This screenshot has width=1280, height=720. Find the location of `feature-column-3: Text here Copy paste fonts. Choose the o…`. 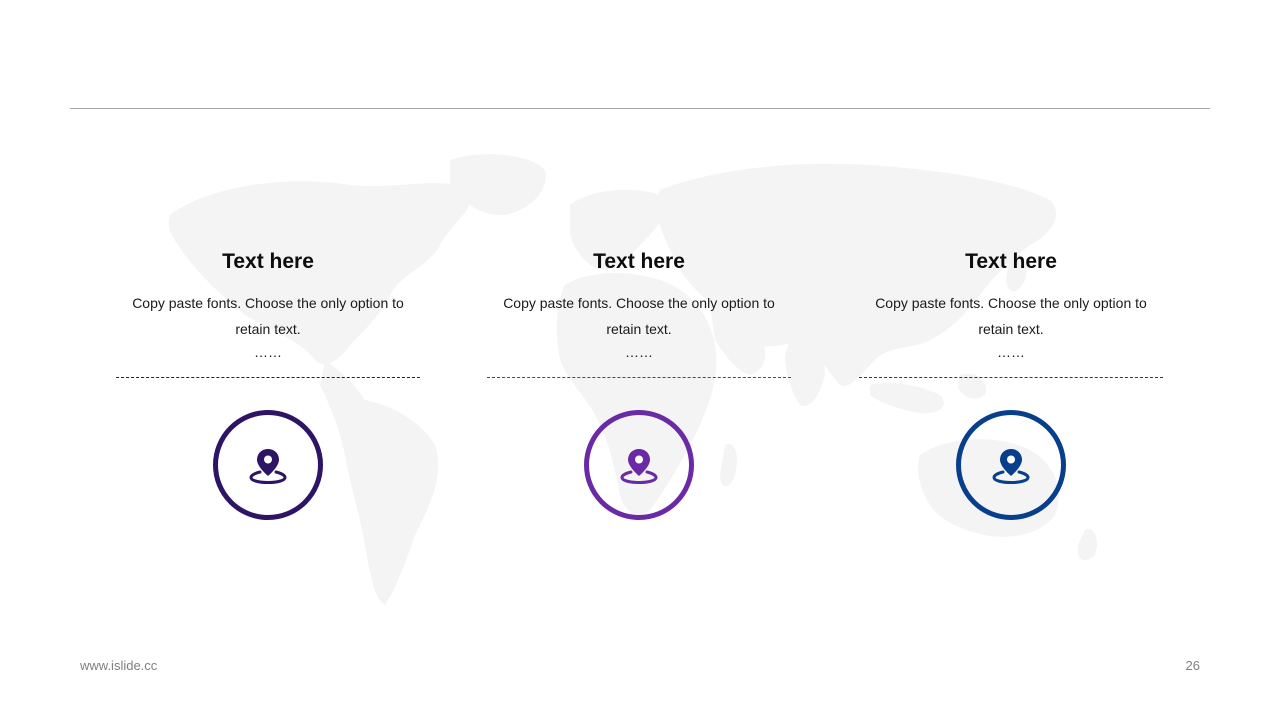

feature-column-3: Text here Copy paste fonts. Choose the o… is located at coordinates (1011, 384).